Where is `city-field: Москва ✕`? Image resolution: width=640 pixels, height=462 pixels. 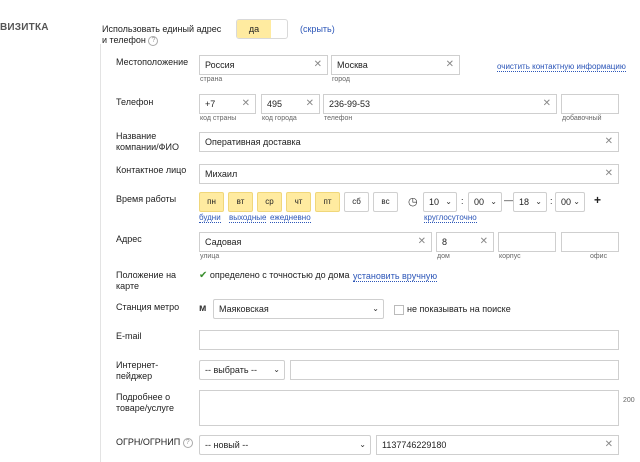
city-field: Москва ✕ is located at coordinates (395, 65).